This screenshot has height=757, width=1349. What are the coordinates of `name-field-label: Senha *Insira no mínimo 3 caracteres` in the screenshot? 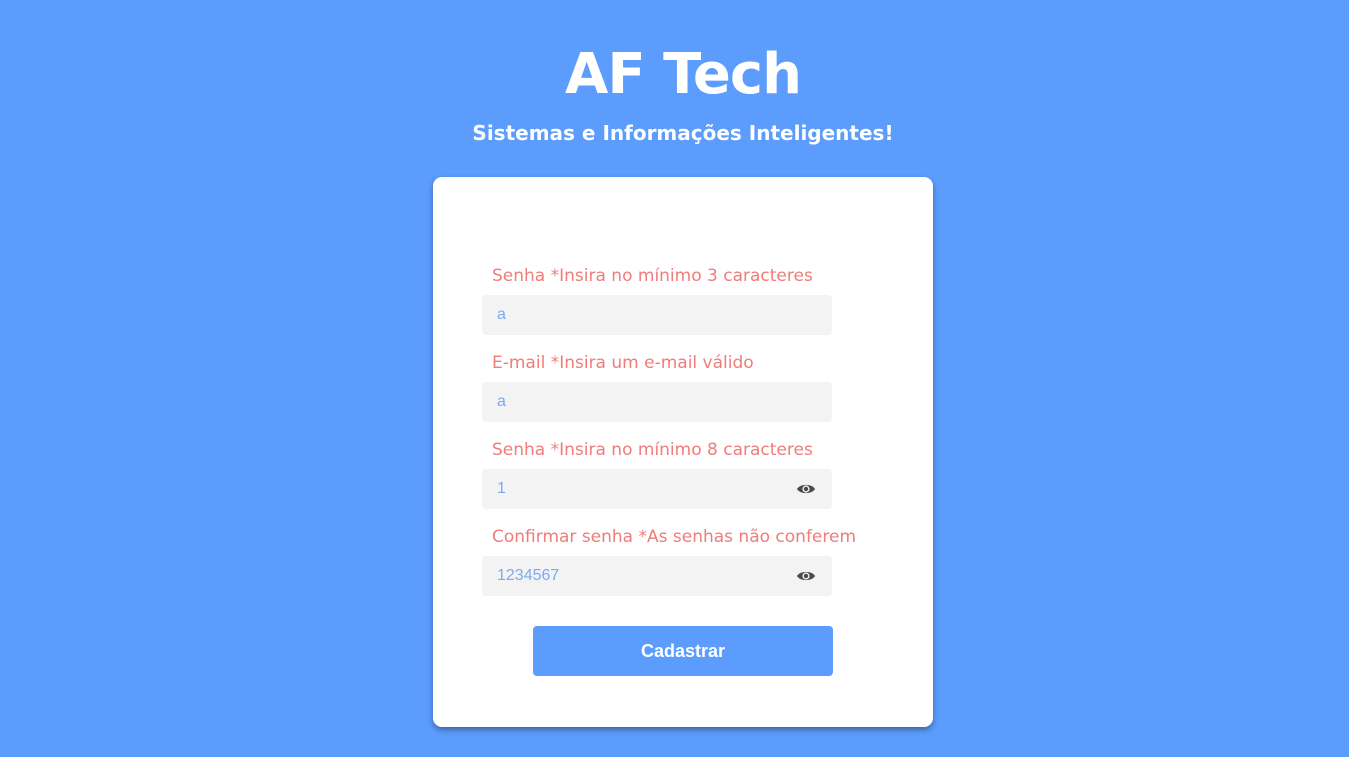 It's located at (652, 276).